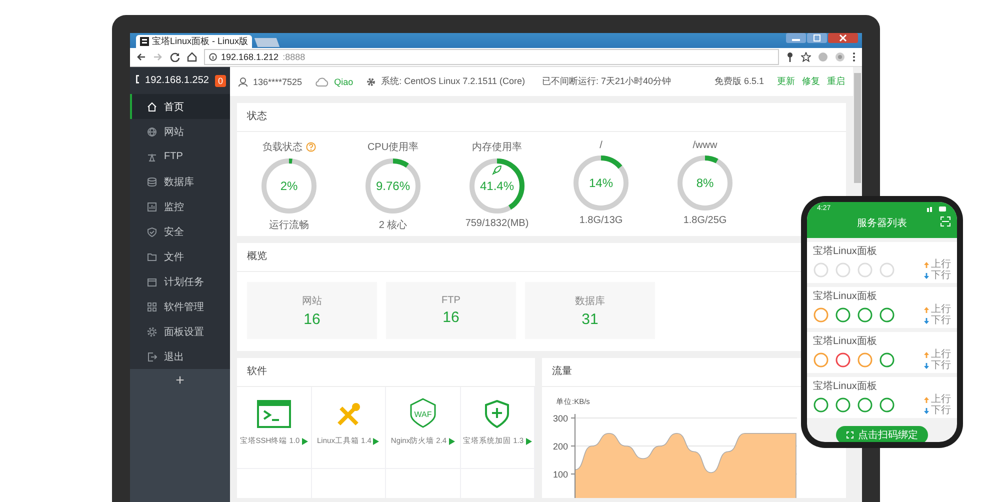 The image size is (992, 502). I want to click on gauge-caption: 1.8G/13G, so click(601, 220).